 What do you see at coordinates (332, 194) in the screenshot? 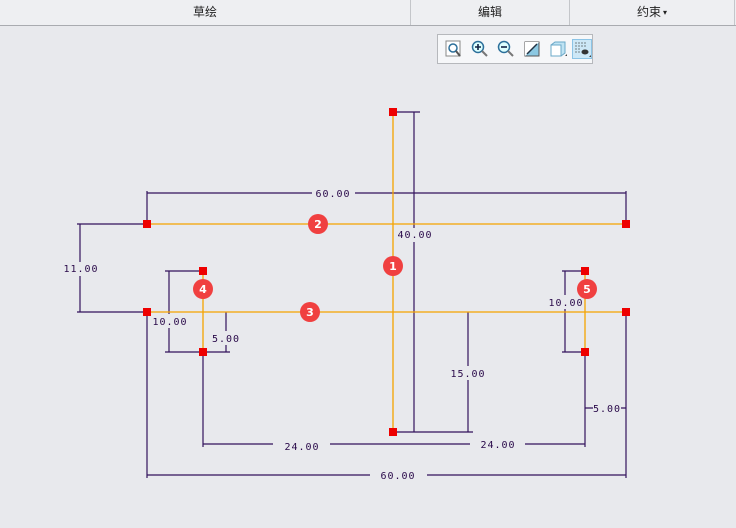
I see `dim-top-width: 60.00` at bounding box center [332, 194].